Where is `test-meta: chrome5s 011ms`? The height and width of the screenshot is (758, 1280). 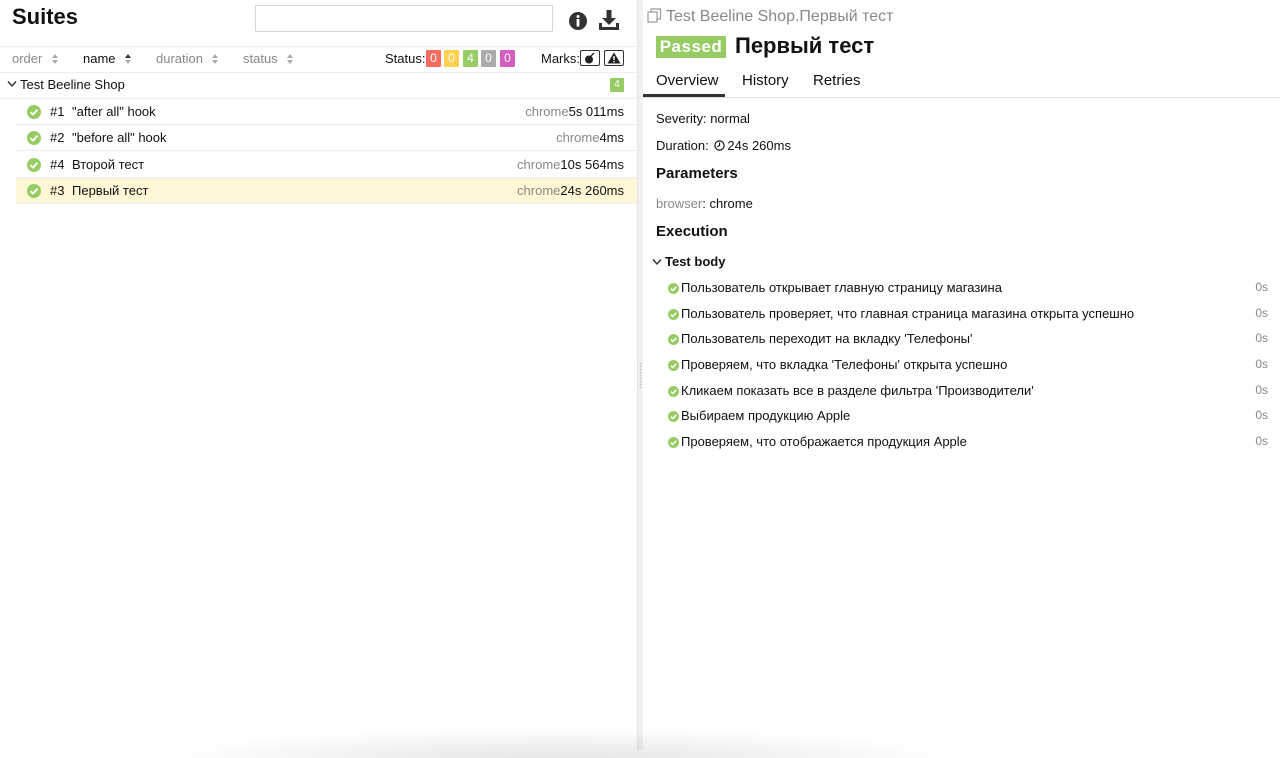
test-meta: chrome5s 011ms is located at coordinates (574, 111).